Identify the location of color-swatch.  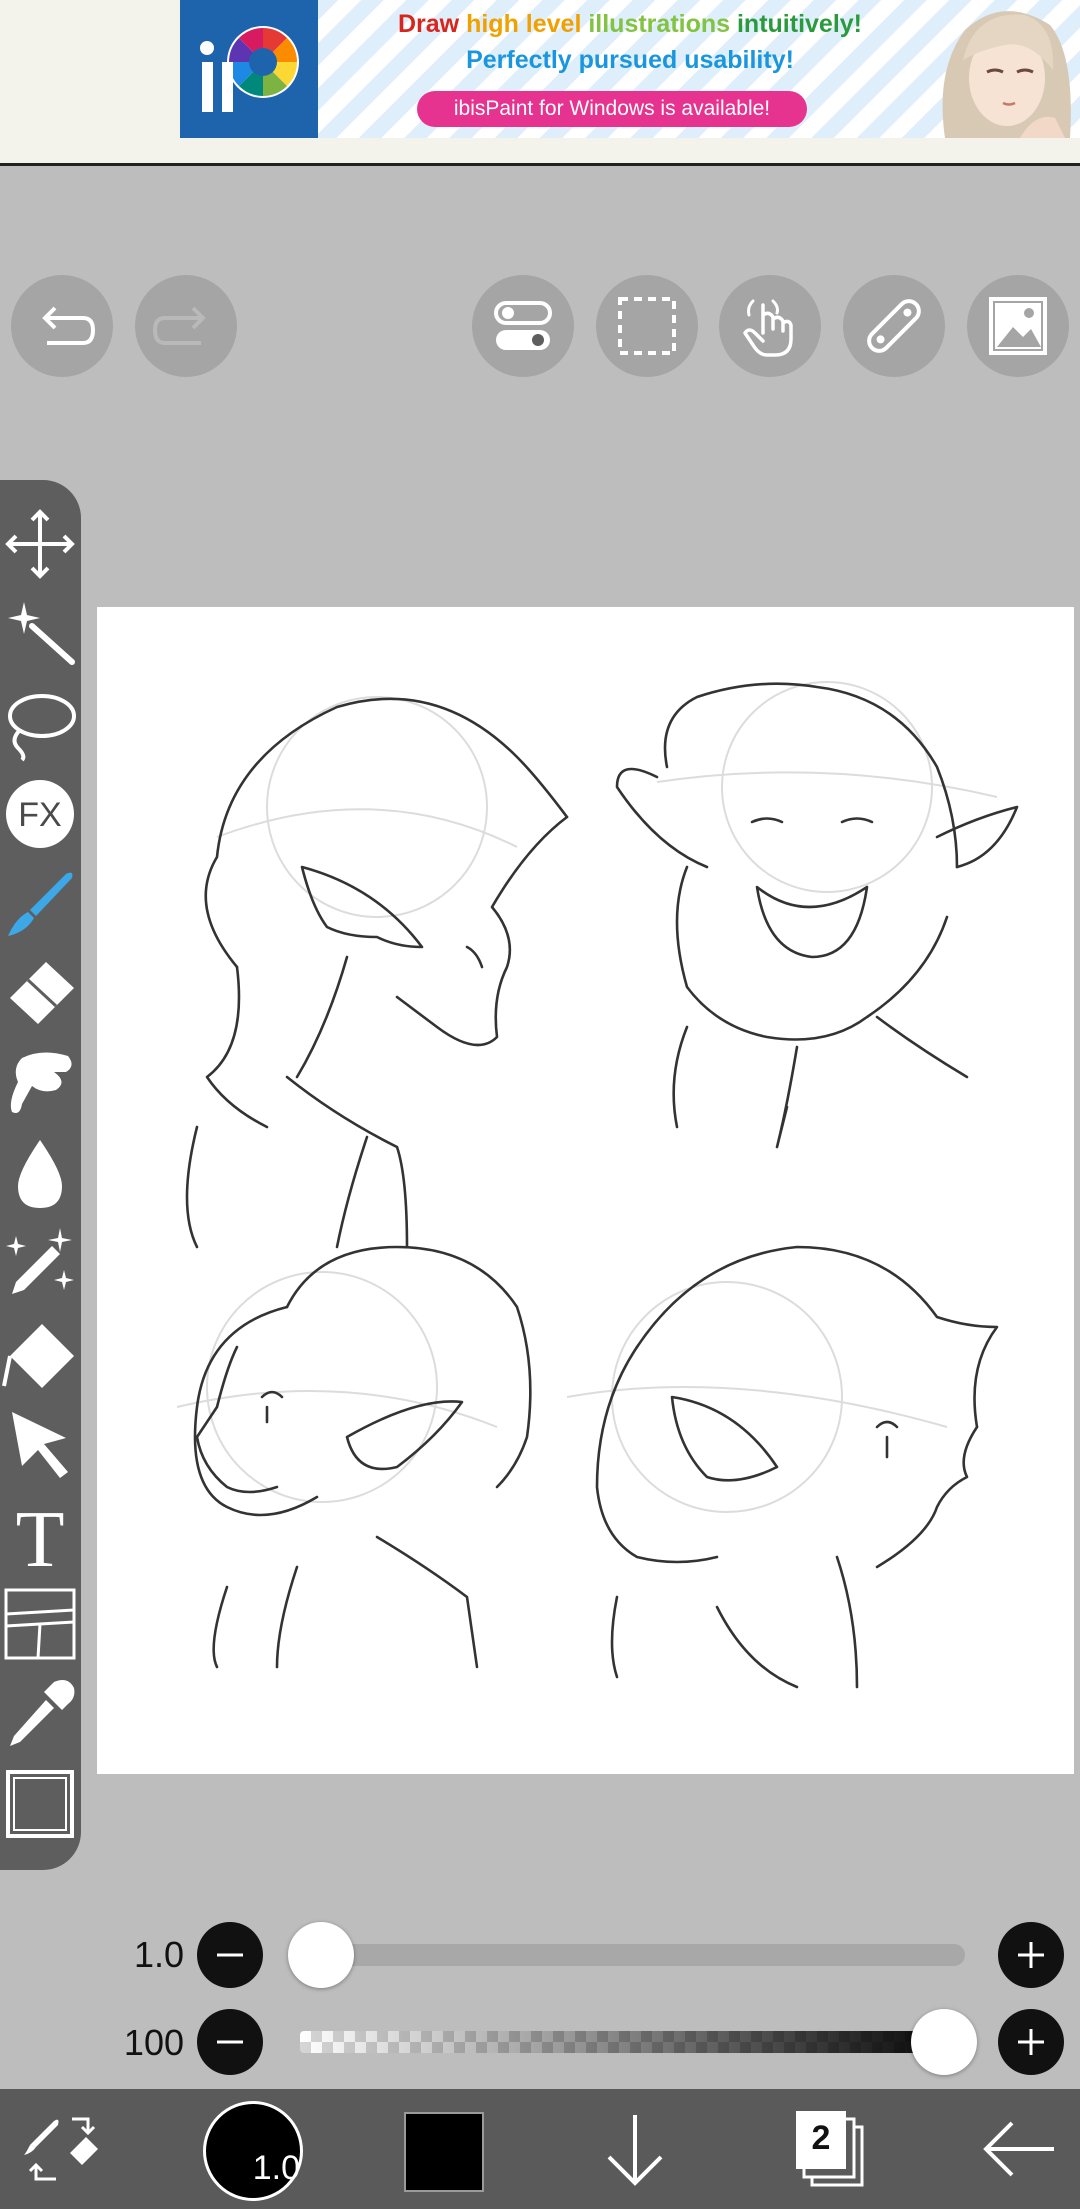
(444, 2152).